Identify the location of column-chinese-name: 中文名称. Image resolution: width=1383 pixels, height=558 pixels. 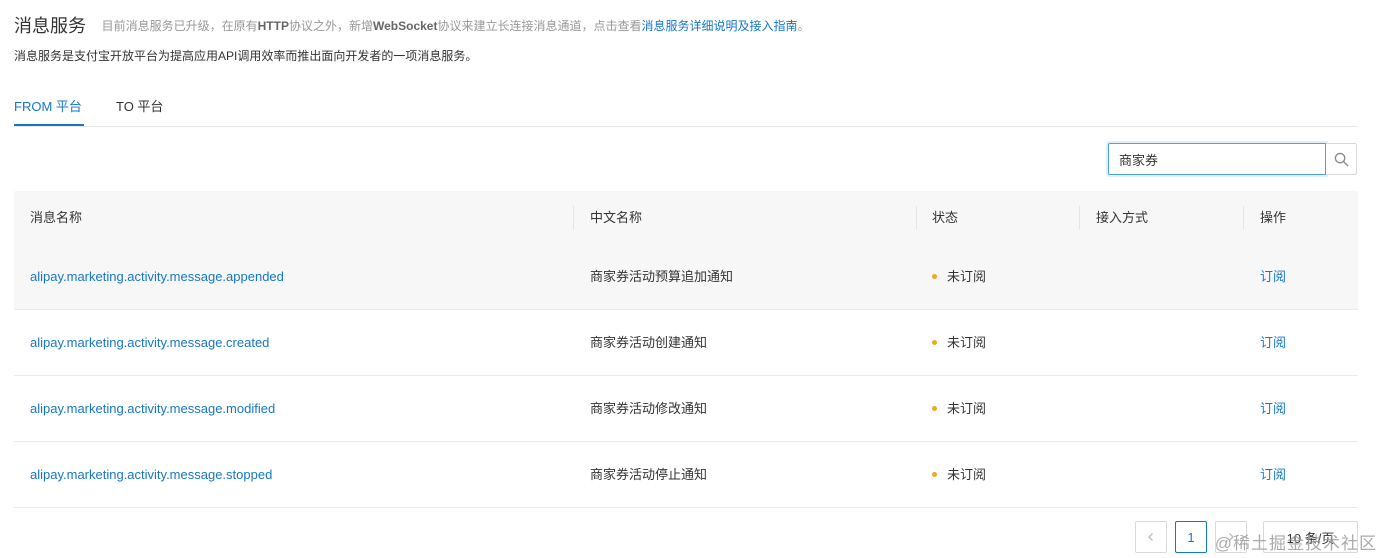
(616, 217).